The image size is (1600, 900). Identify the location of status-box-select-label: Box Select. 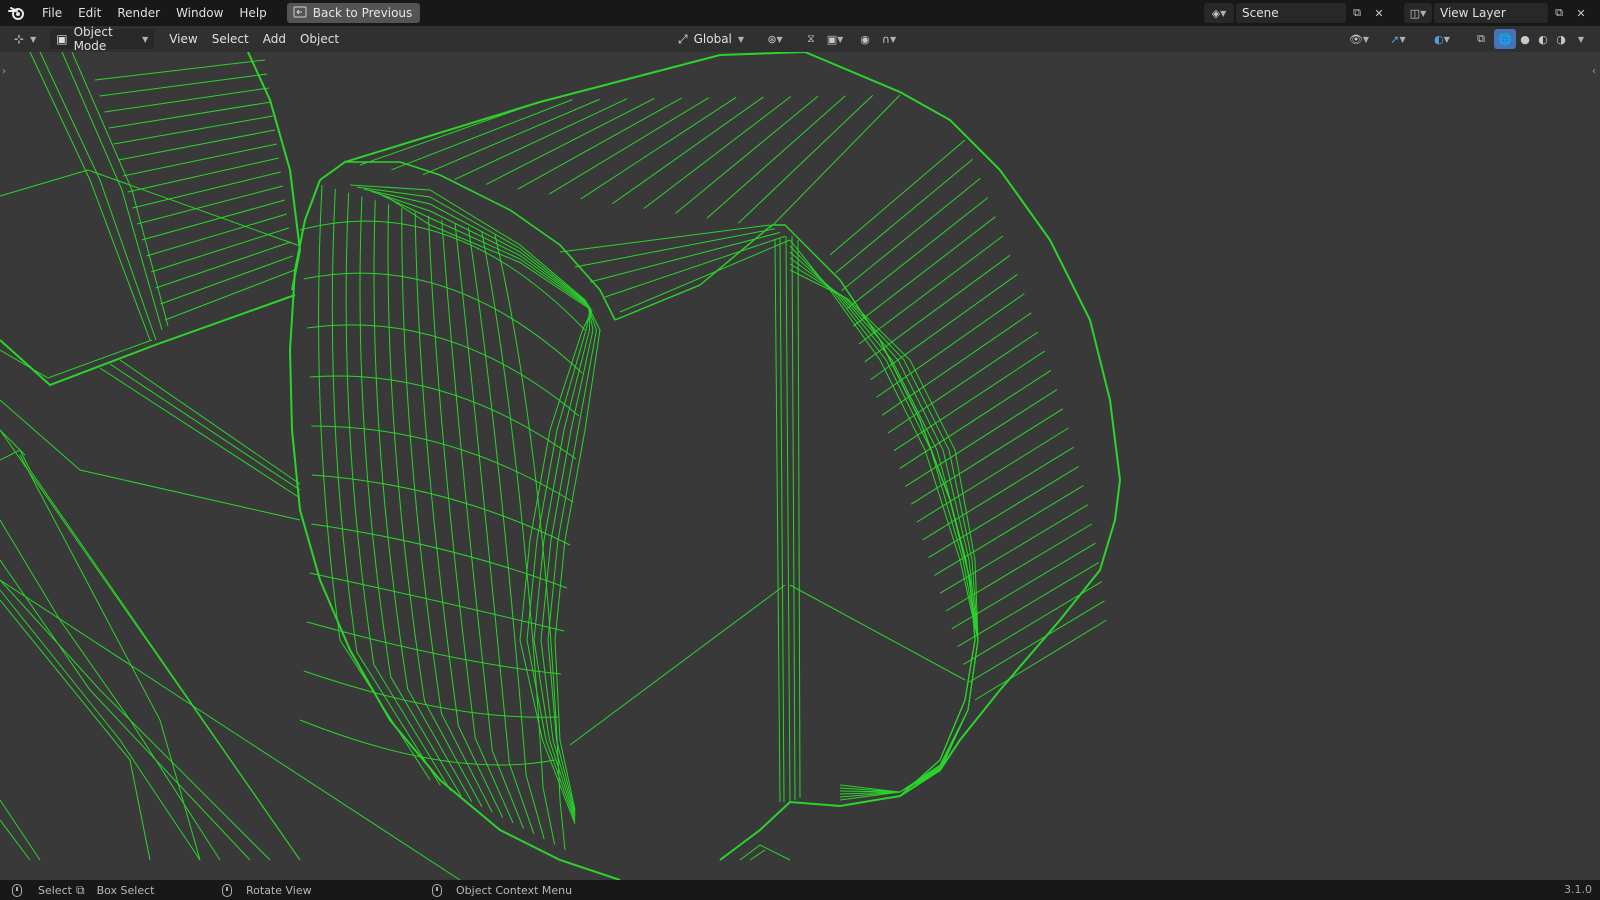
(125, 890).